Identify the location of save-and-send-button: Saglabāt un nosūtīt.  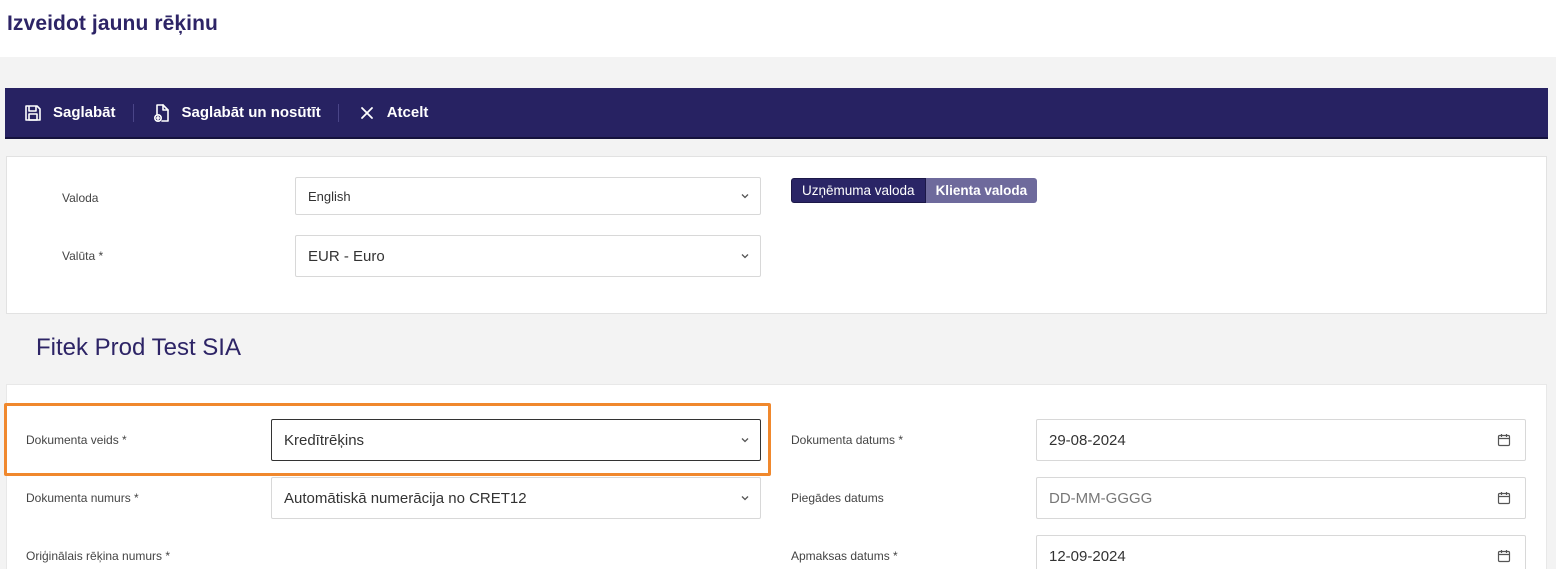
(236, 112).